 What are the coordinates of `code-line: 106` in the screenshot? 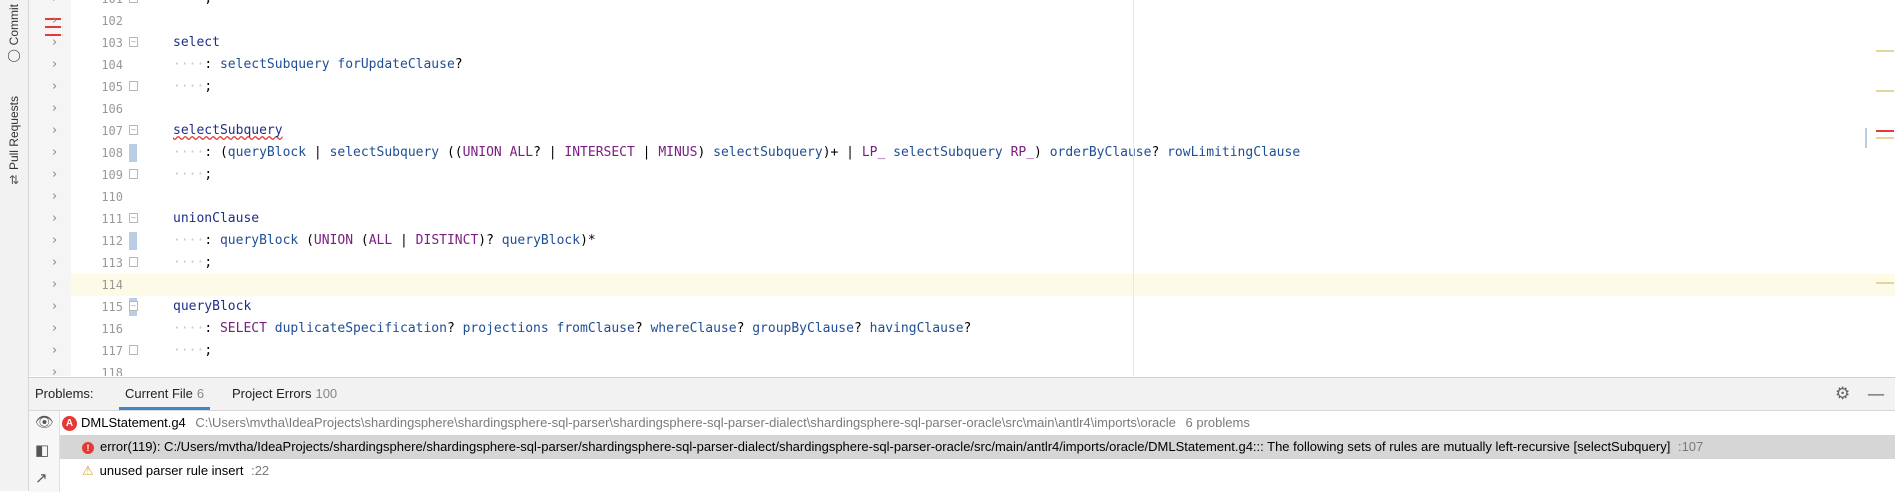 It's located at (983, 109).